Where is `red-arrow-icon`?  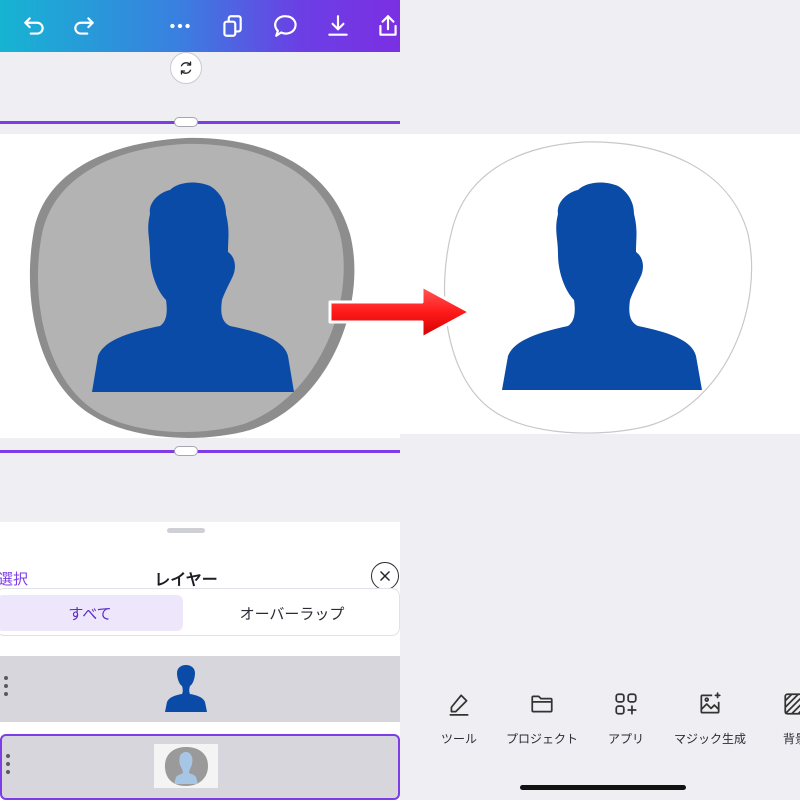 red-arrow-icon is located at coordinates (400, 312).